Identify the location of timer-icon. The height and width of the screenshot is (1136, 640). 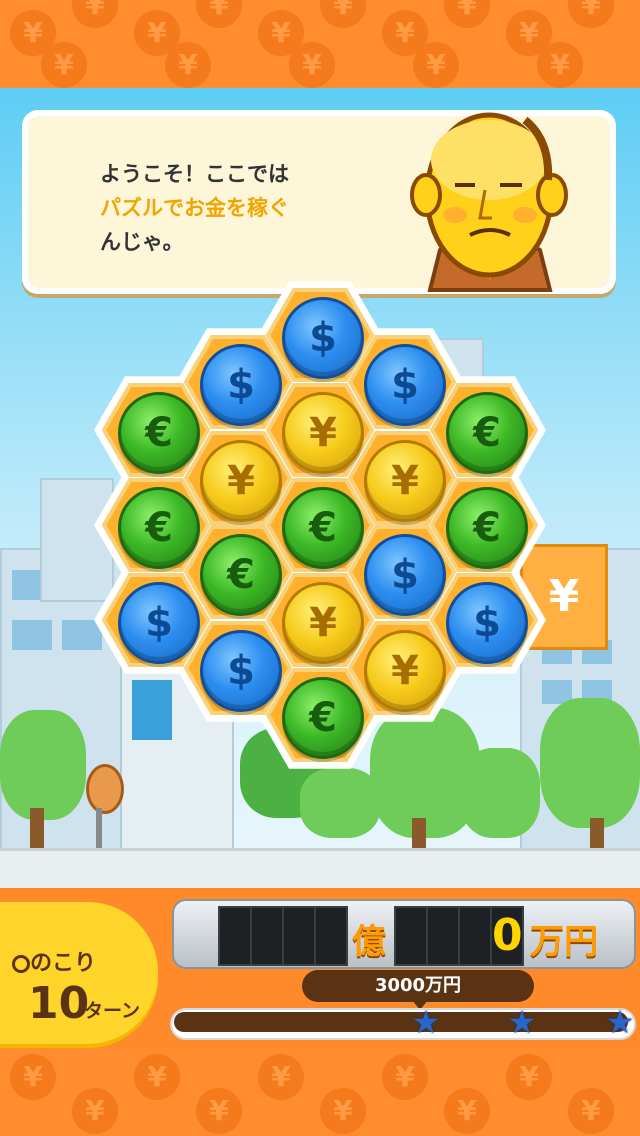
(21, 964).